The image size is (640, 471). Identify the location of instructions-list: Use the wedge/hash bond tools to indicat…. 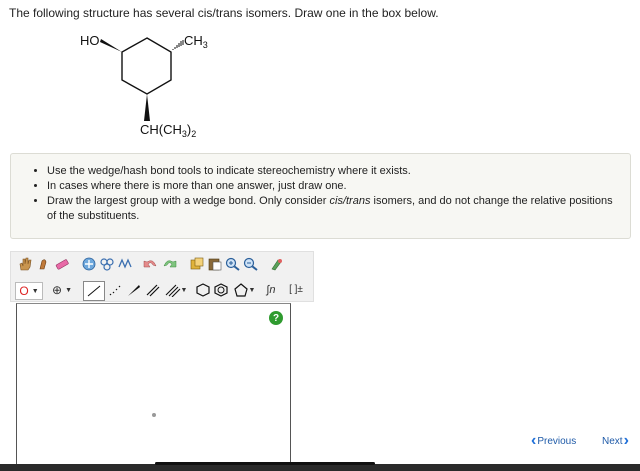
(320, 189).